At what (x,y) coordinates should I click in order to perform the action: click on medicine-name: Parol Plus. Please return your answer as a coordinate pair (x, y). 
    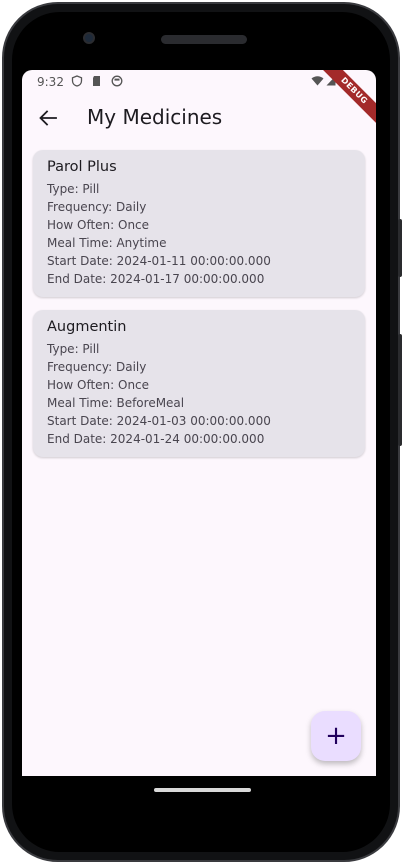
    Looking at the image, I should click on (82, 167).